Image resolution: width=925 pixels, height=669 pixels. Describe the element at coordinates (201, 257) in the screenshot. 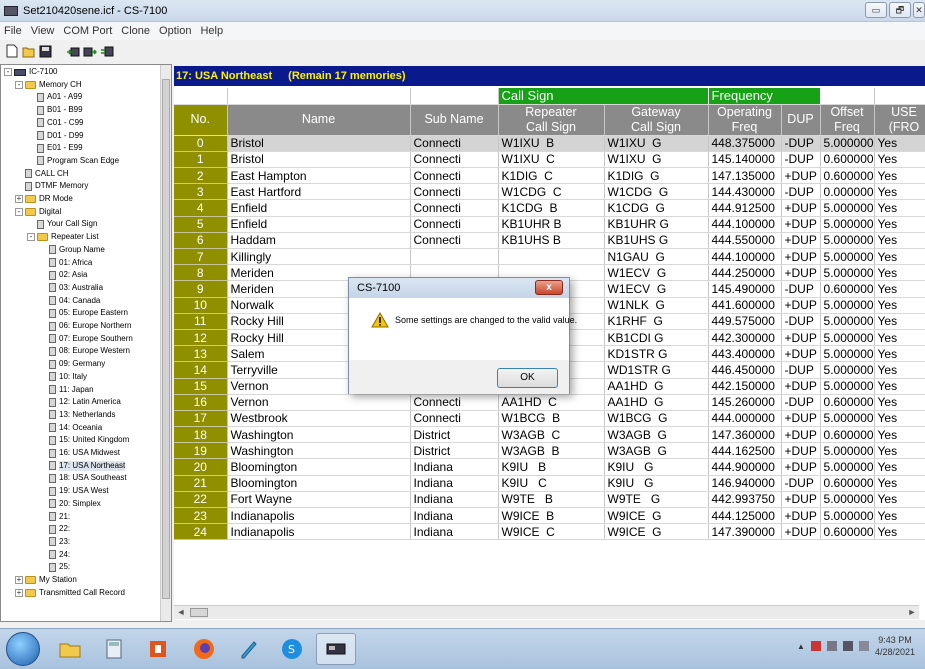

I see `table-cell: 7` at that location.